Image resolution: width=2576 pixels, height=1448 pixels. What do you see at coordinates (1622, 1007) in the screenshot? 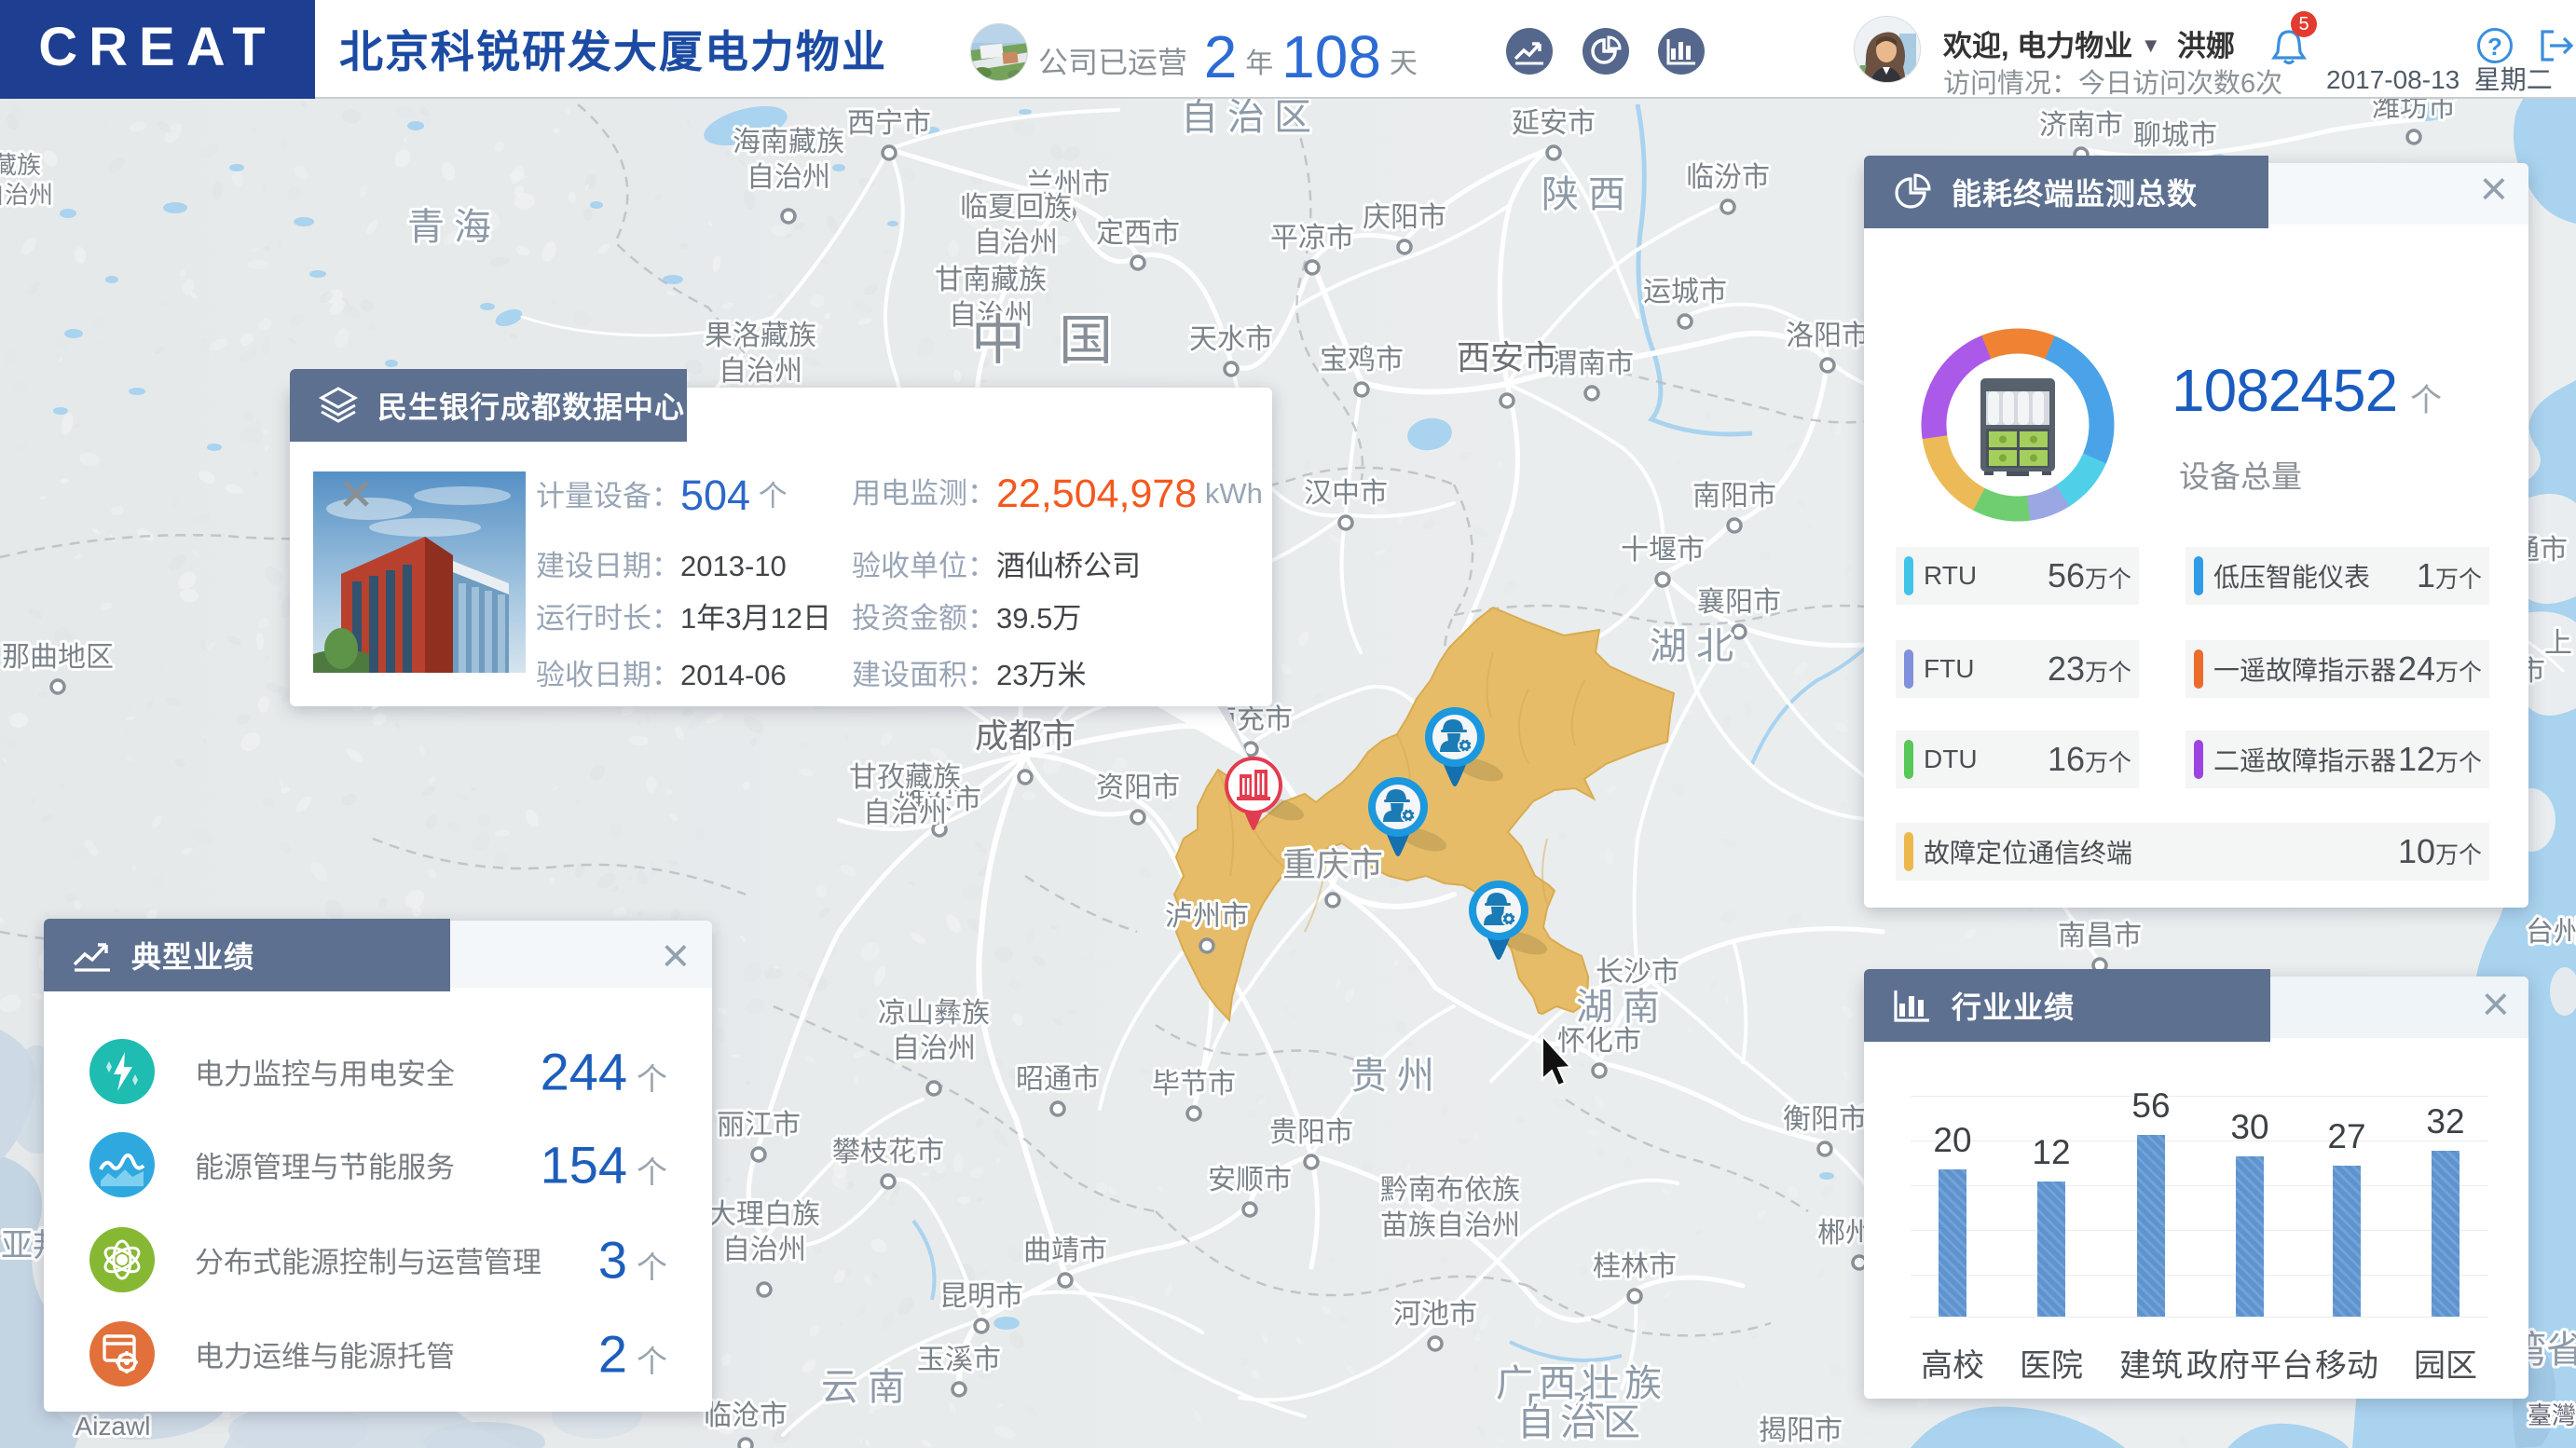
I see `svg-text: 湖南` at bounding box center [1622, 1007].